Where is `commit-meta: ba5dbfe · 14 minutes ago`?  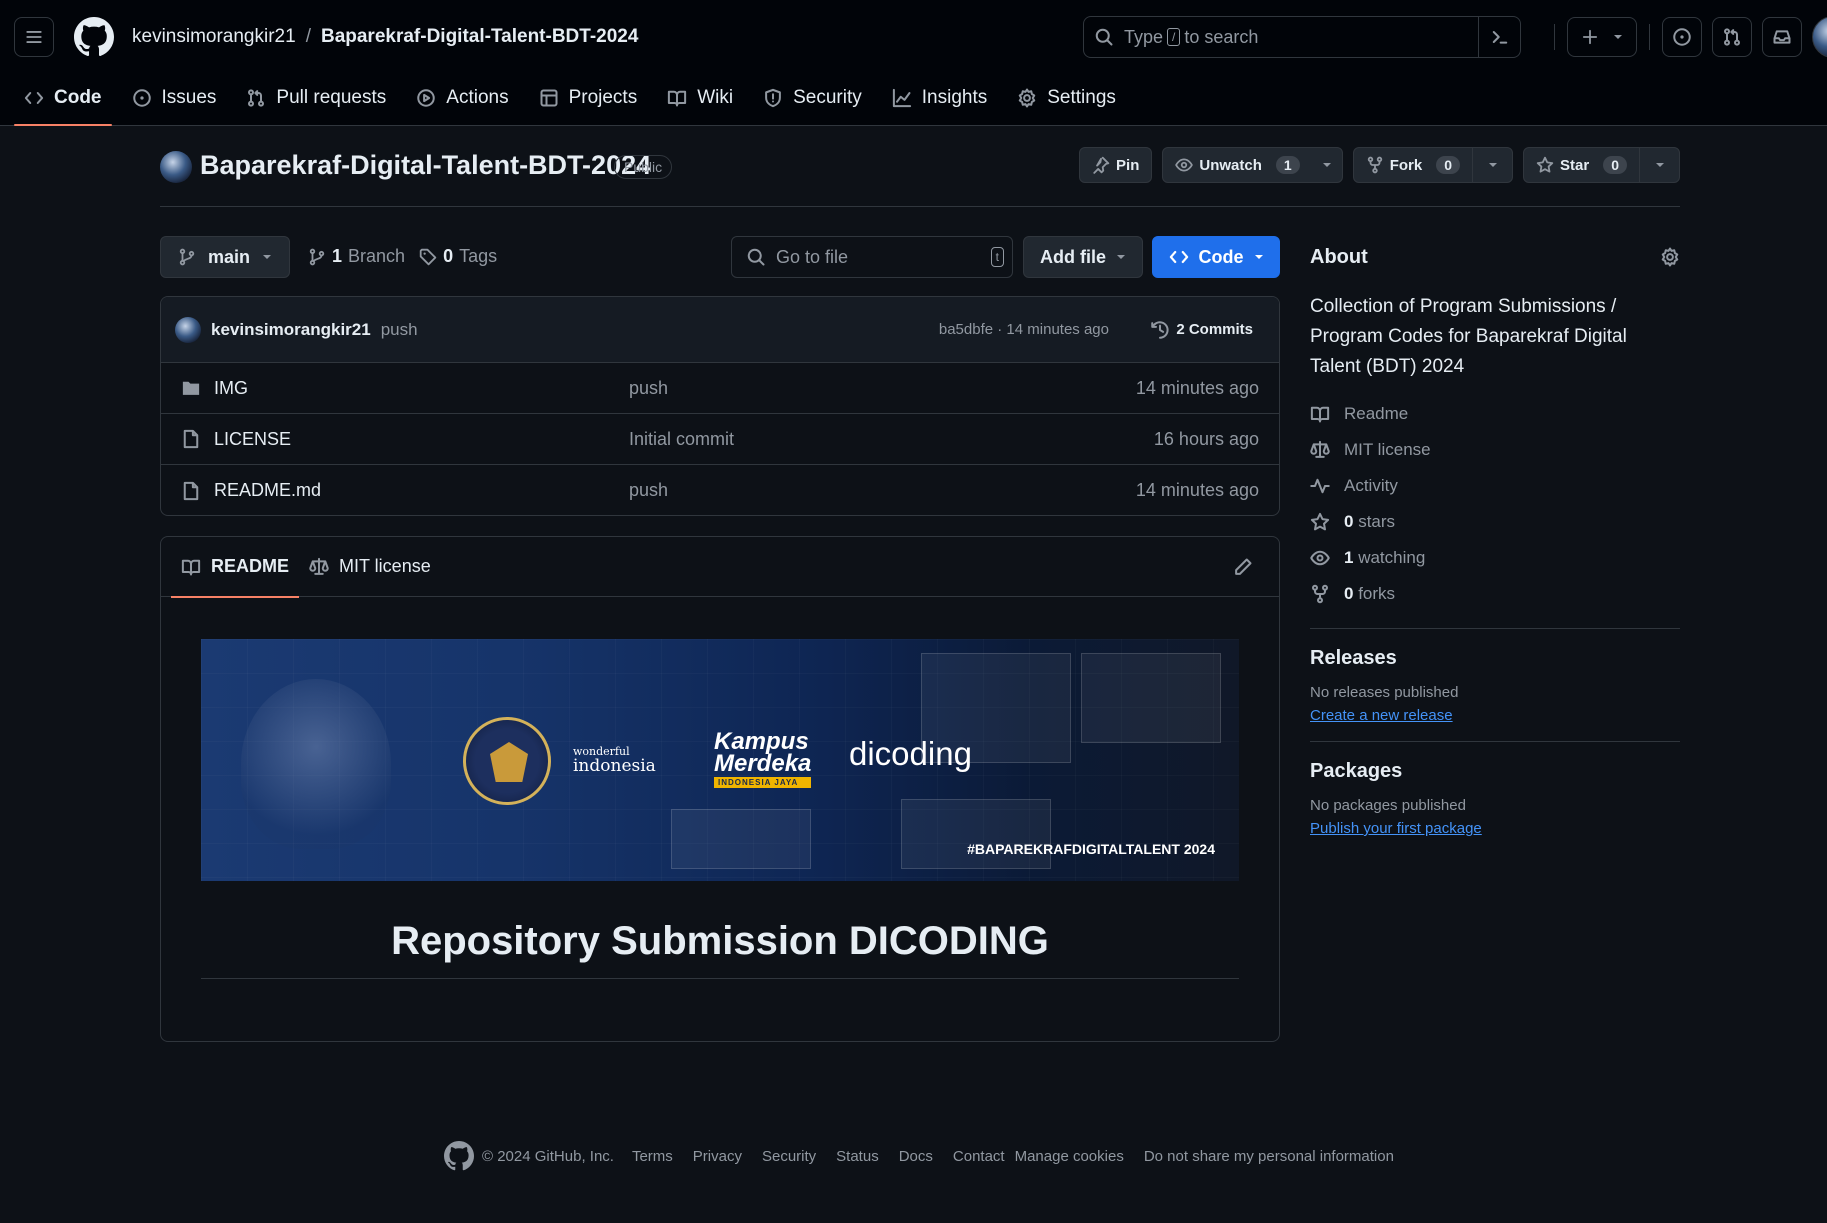 commit-meta: ba5dbfe · 14 minutes ago is located at coordinates (1024, 329).